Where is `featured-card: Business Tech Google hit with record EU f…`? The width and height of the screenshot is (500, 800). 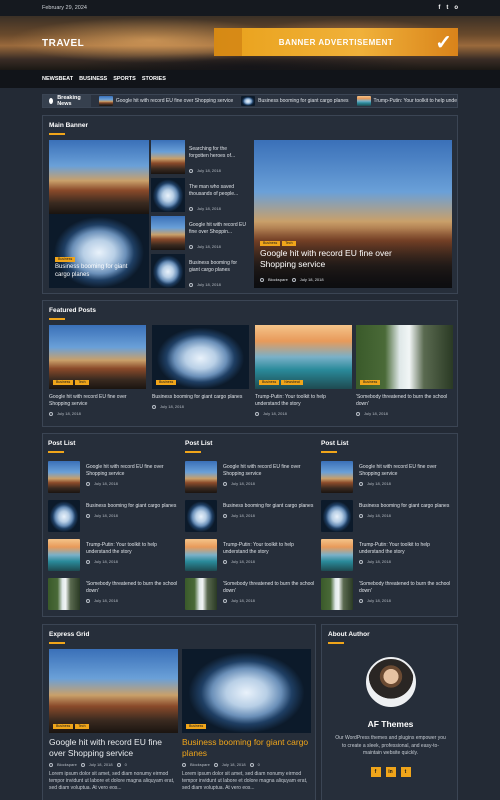
featured-card: Business Tech Google hit with record EU f… is located at coordinates (97, 370).